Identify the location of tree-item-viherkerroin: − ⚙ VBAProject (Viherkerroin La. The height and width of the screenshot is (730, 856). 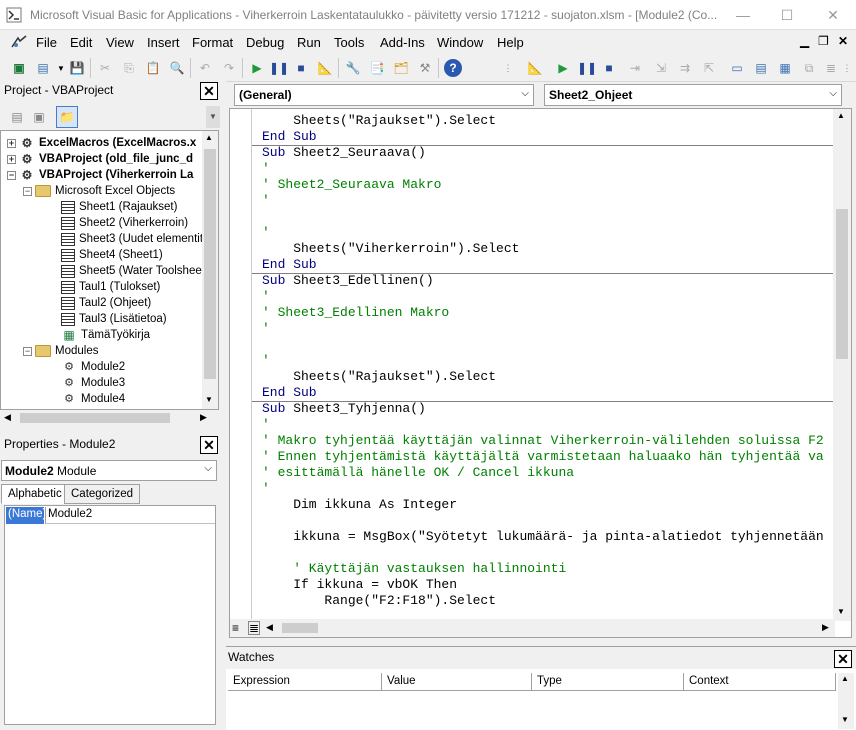
(100, 175).